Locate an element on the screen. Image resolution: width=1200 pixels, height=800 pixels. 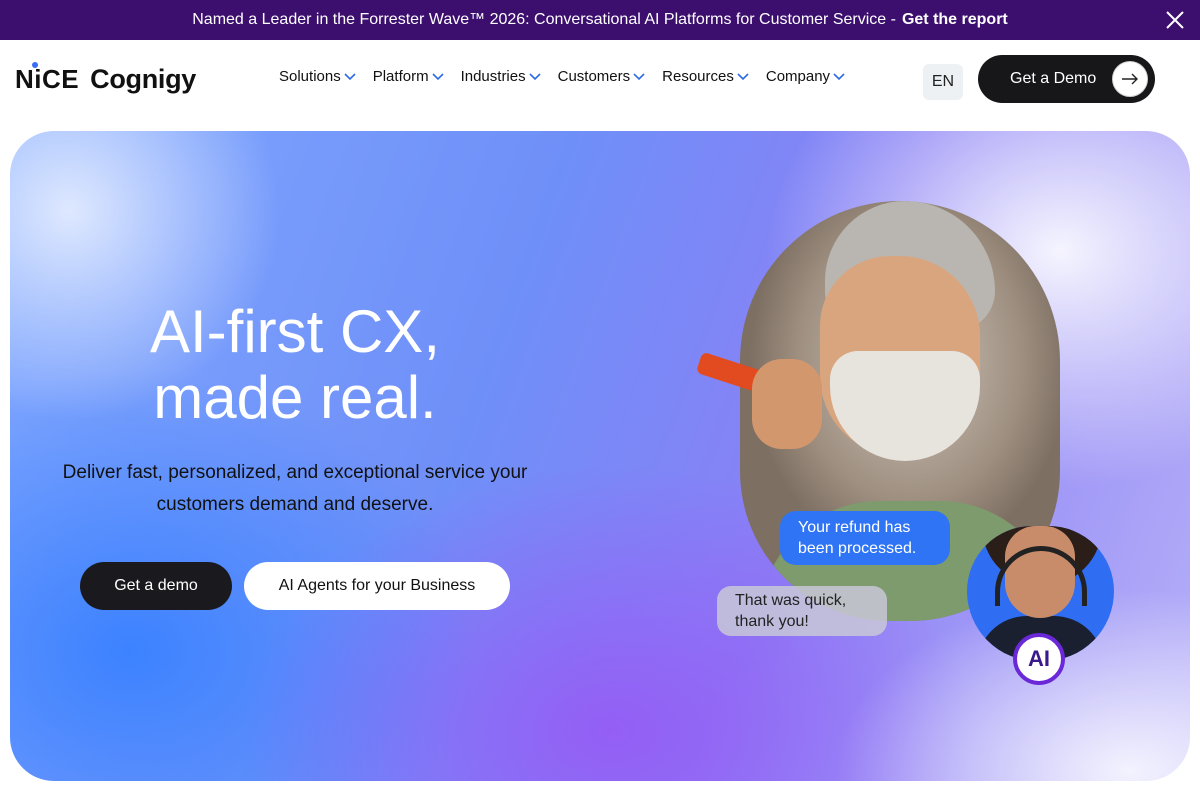
ai-badge: AI is located at coordinates (1039, 659).